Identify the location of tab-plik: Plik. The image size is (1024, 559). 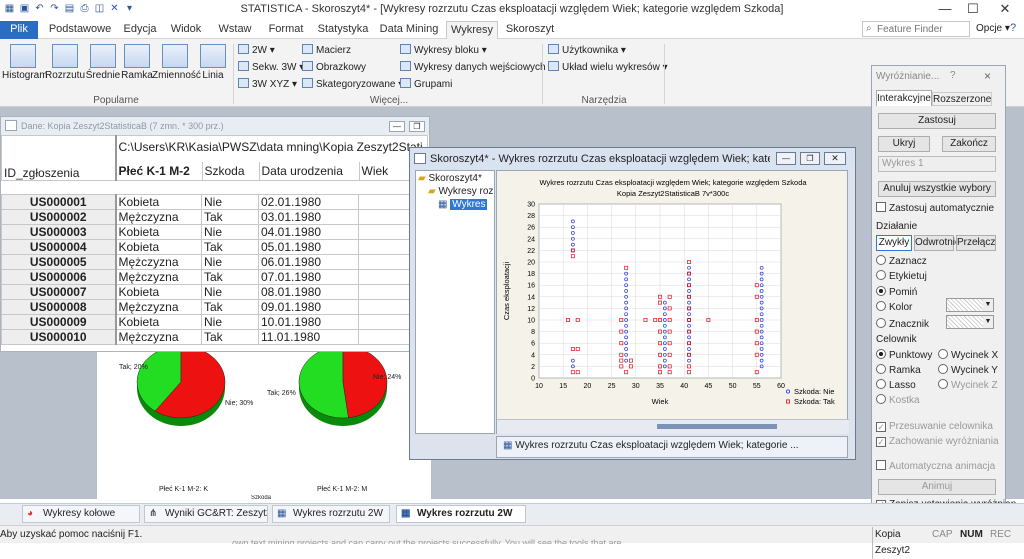
(19, 30).